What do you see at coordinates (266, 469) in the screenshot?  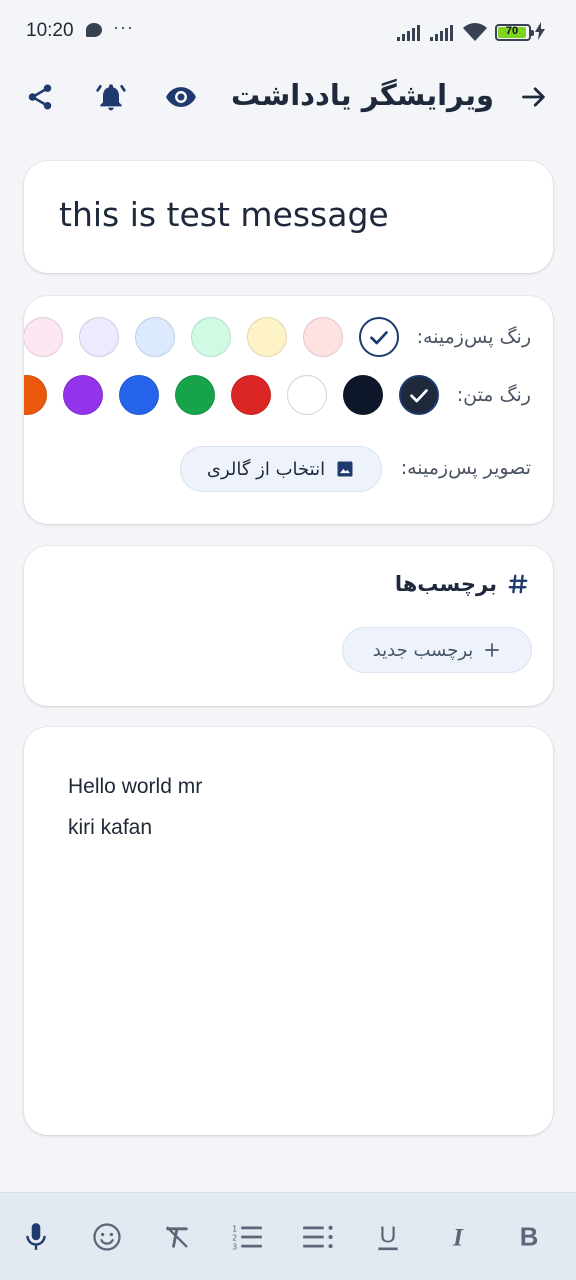 I see `gallery-button-label: انتخاب از گالری` at bounding box center [266, 469].